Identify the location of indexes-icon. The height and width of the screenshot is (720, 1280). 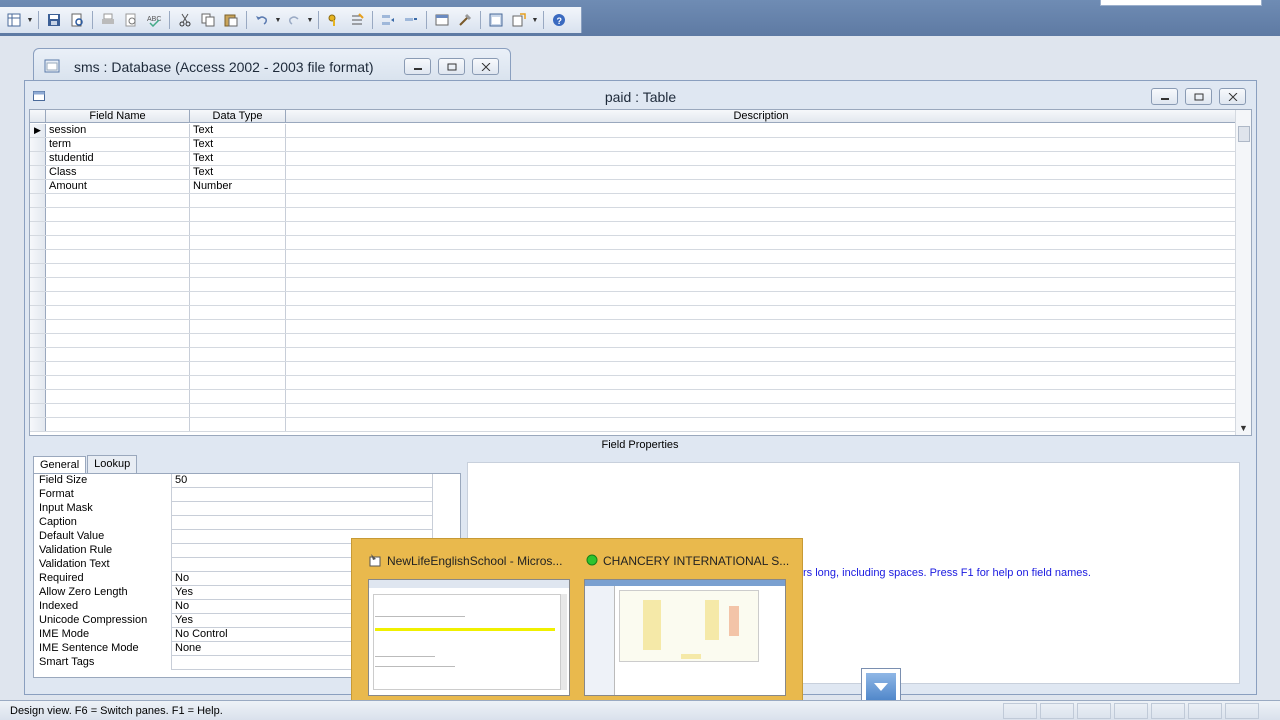
(357, 20).